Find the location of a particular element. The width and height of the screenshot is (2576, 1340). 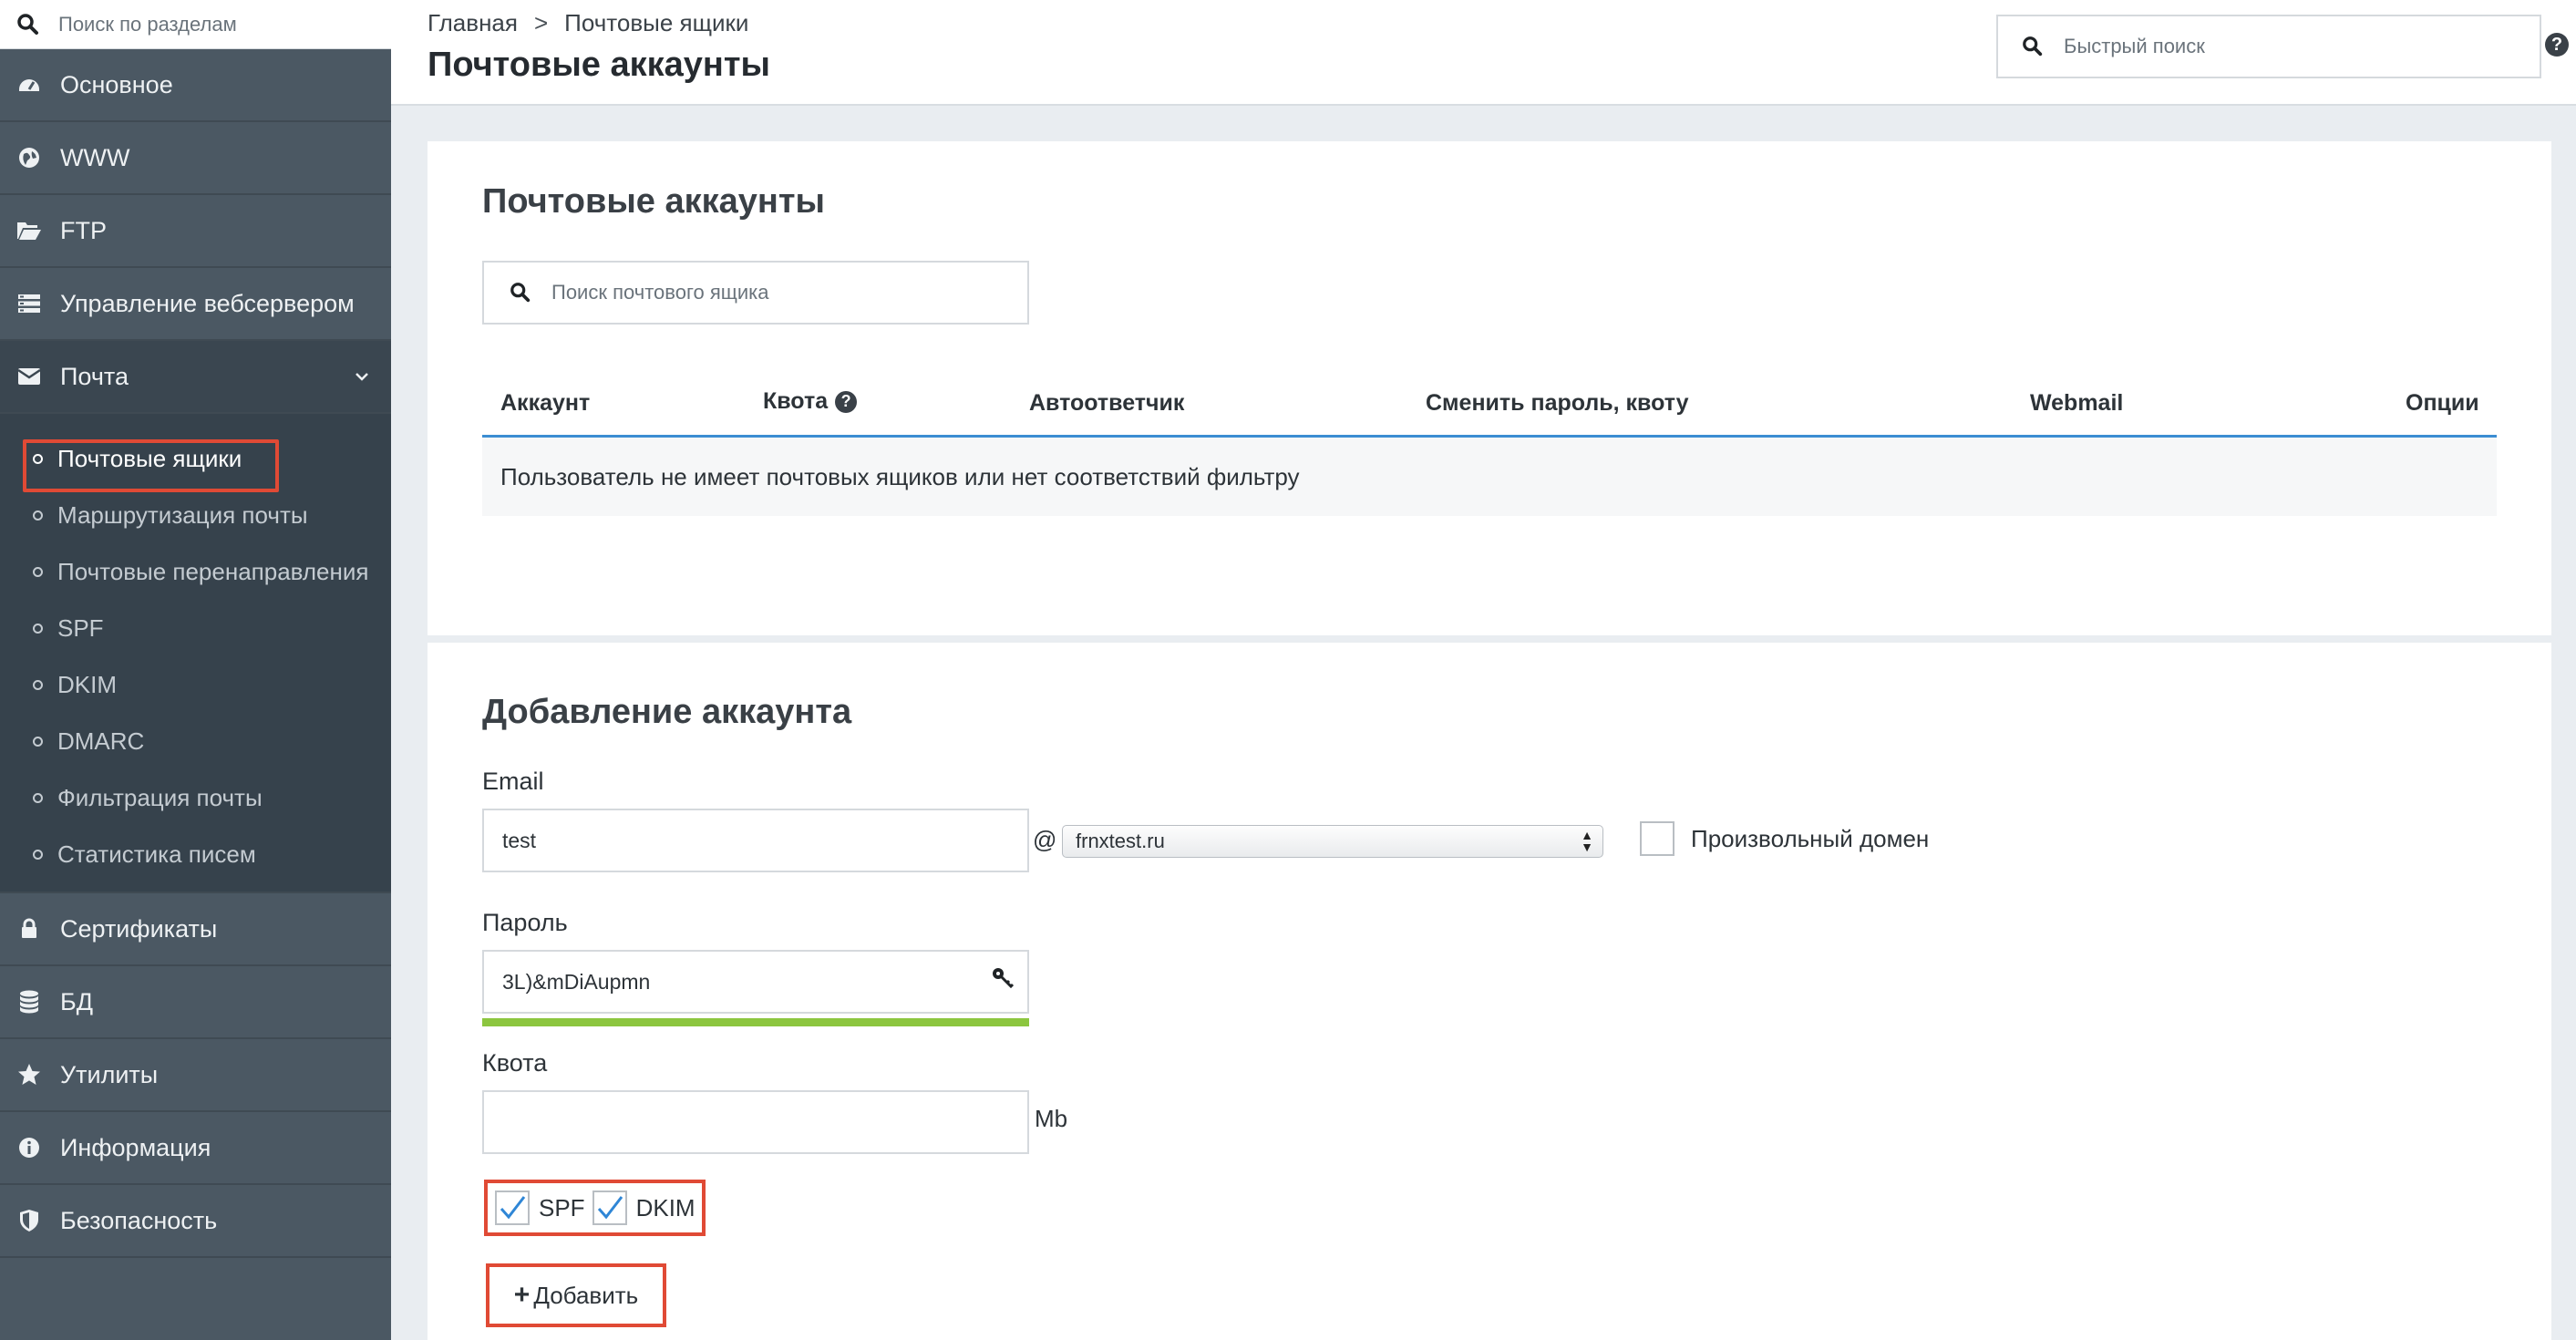

sidebar-item-db: БД is located at coordinates (195, 1002).